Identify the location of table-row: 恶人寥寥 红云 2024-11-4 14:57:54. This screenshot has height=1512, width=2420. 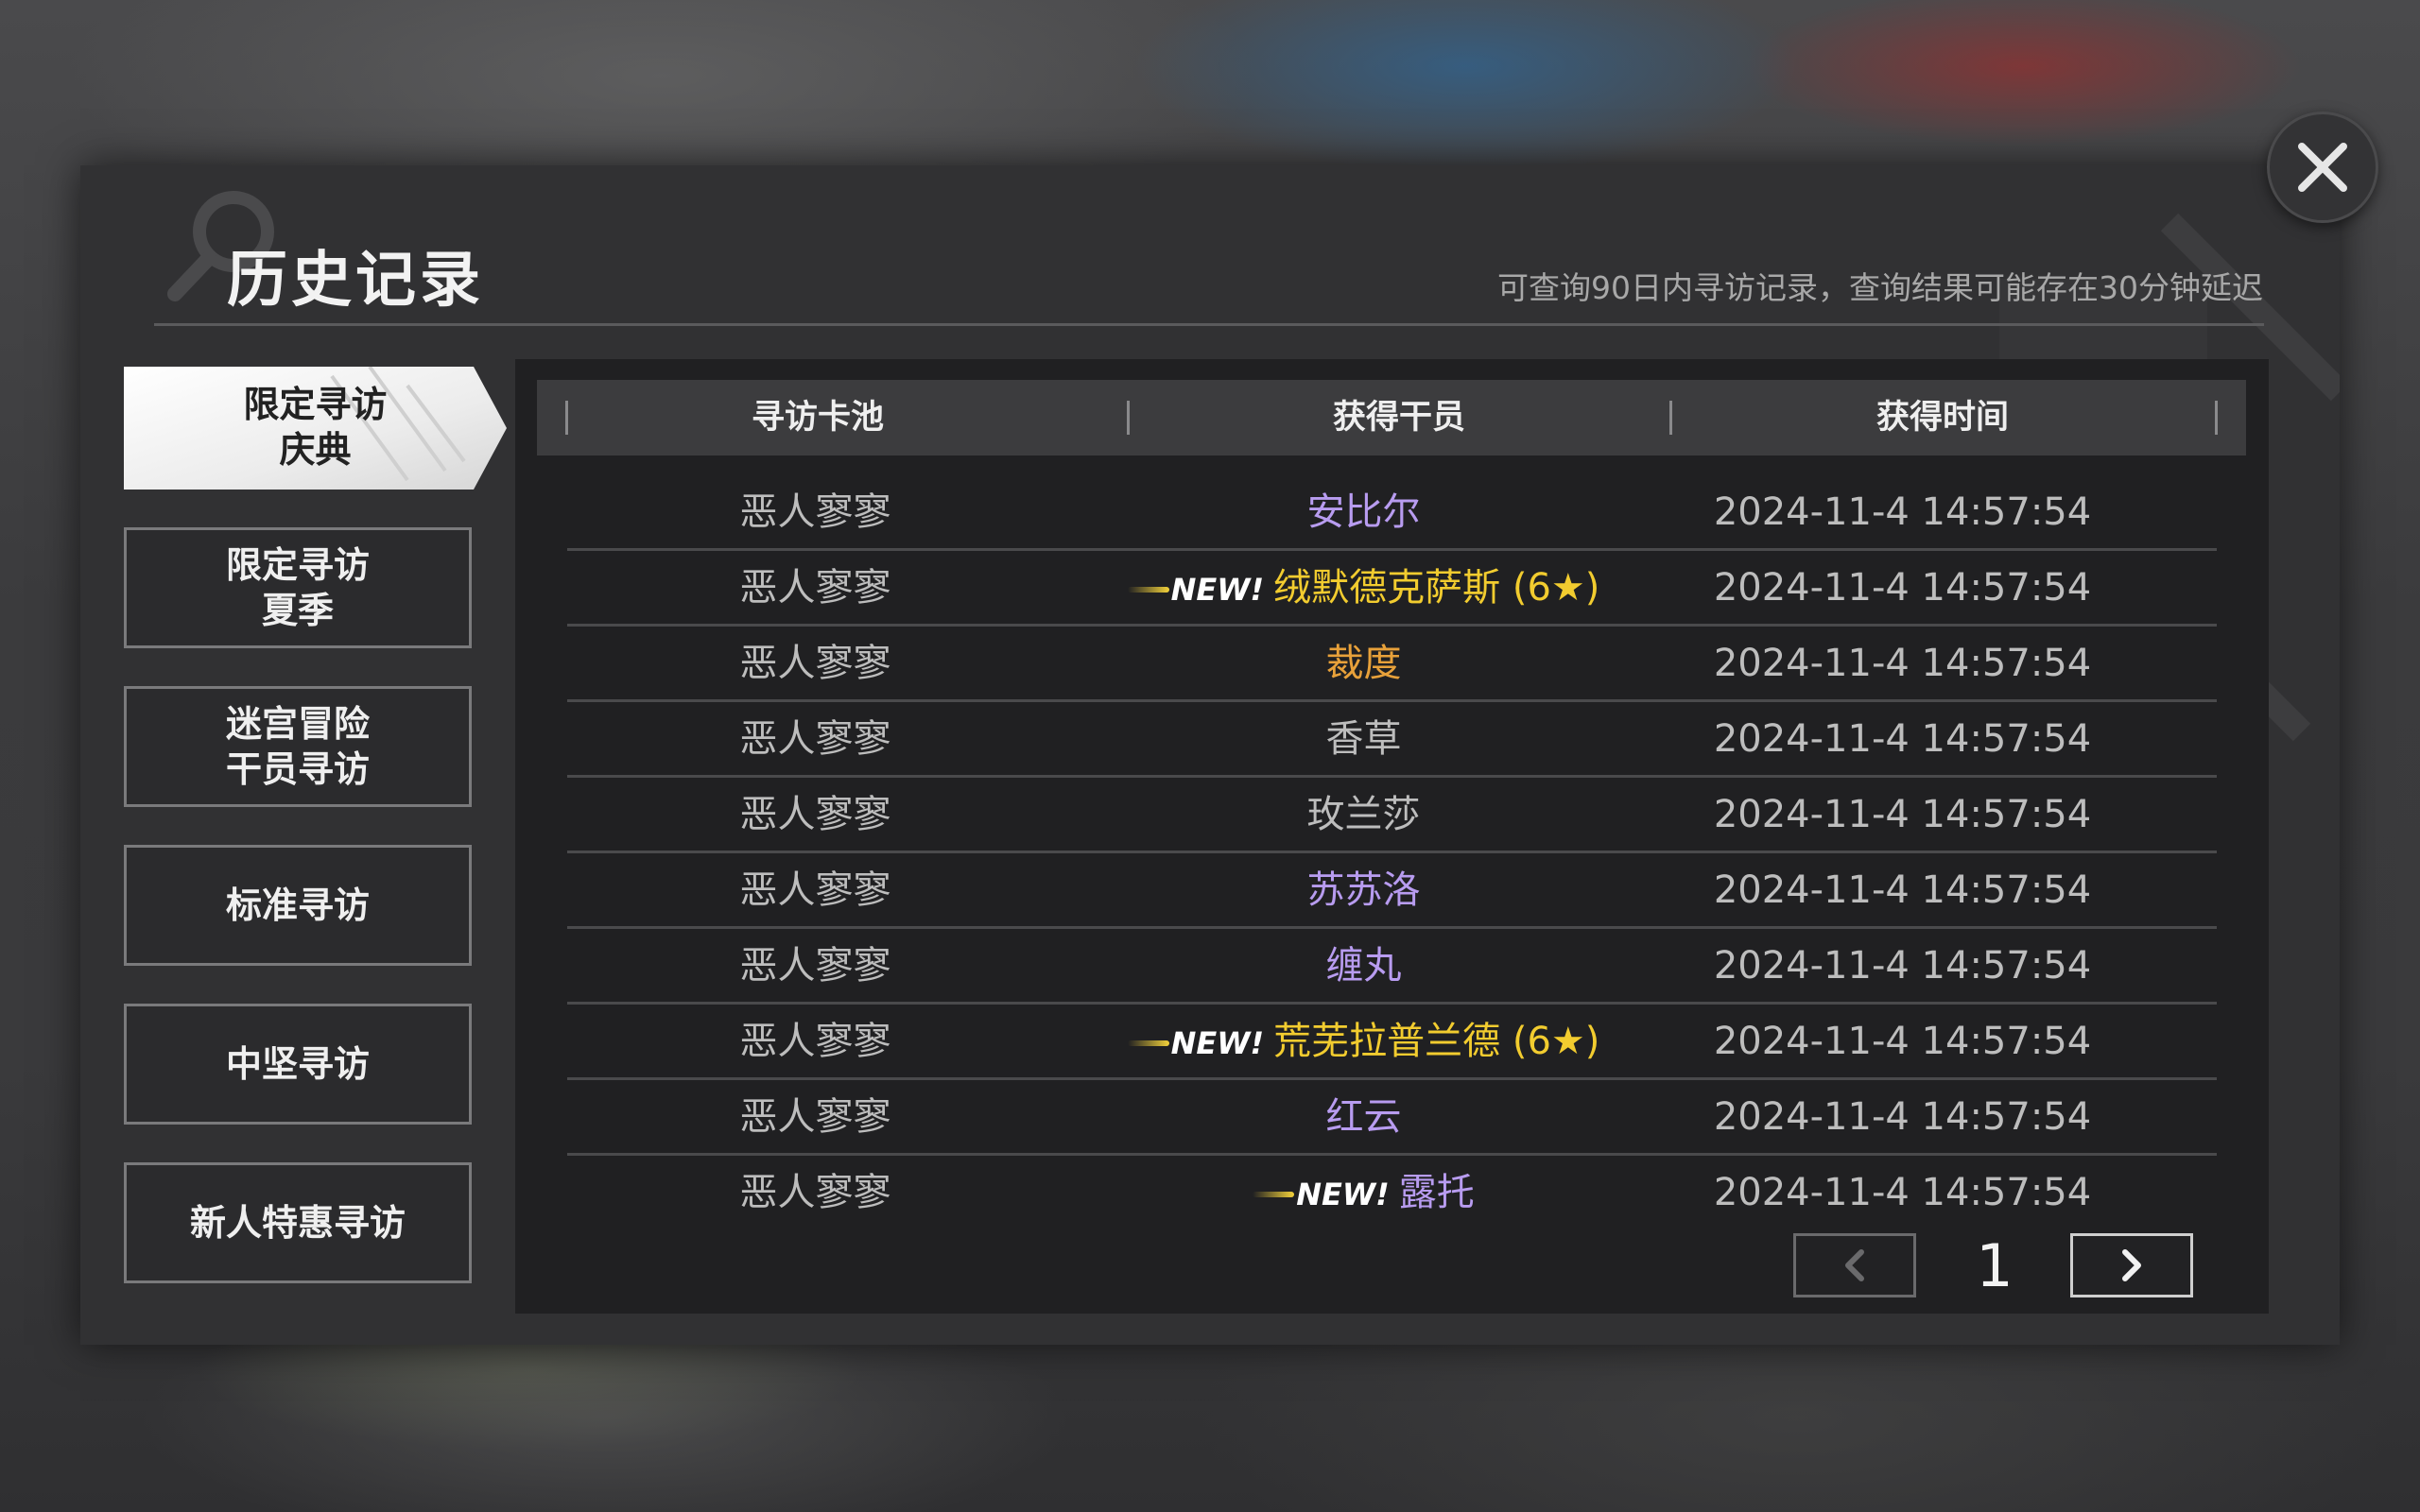
(1392, 1117).